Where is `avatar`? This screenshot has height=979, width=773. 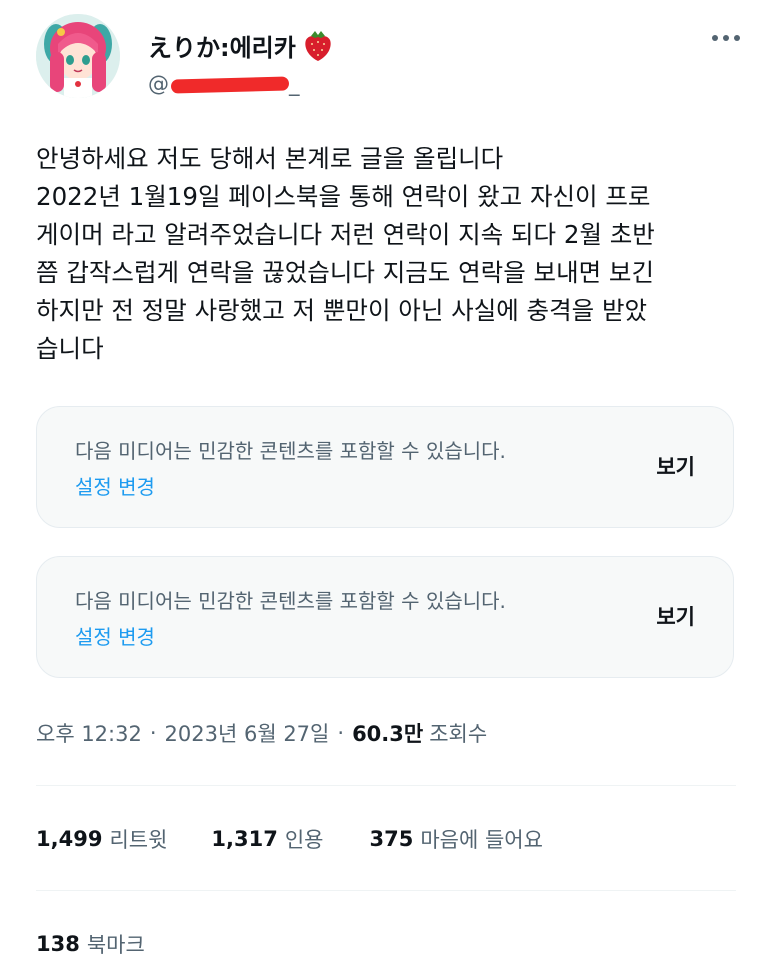
avatar is located at coordinates (78, 56).